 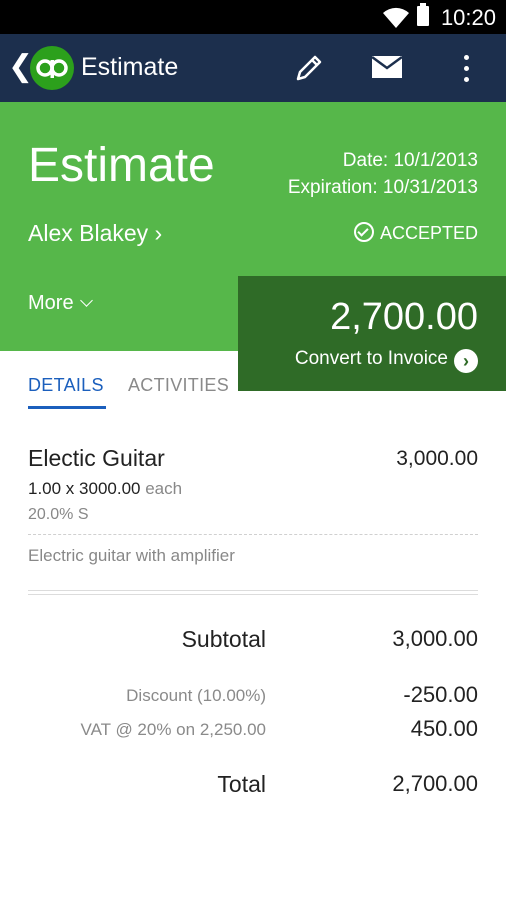 I want to click on line-item-amount: 3,000.00, so click(x=437, y=458).